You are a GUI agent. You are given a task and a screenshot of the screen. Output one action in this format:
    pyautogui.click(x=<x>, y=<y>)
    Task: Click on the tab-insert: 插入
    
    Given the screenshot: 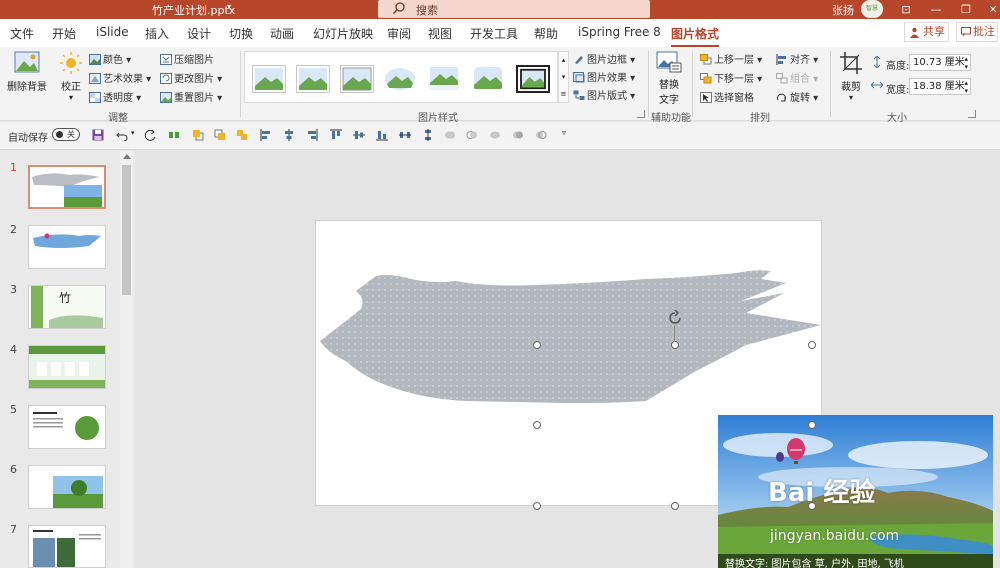 What is the action you would take?
    pyautogui.click(x=157, y=33)
    